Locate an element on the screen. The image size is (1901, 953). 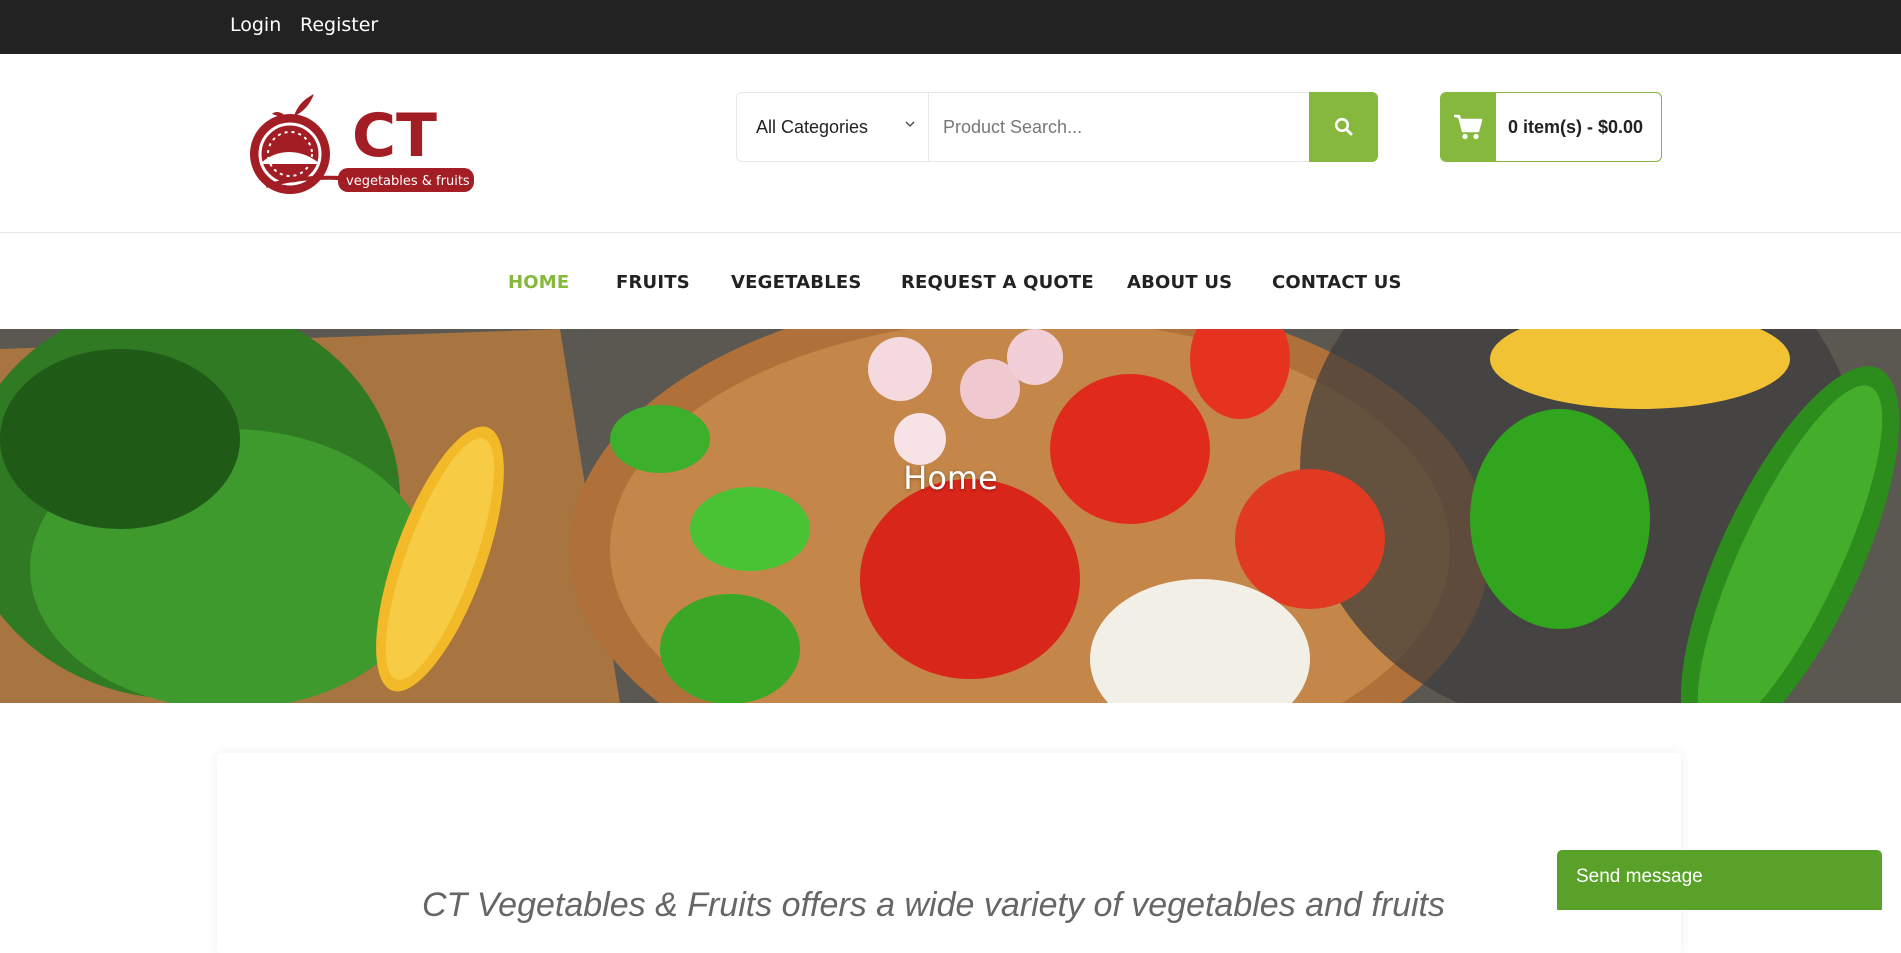
login-link: Login is located at coordinates (255, 25).